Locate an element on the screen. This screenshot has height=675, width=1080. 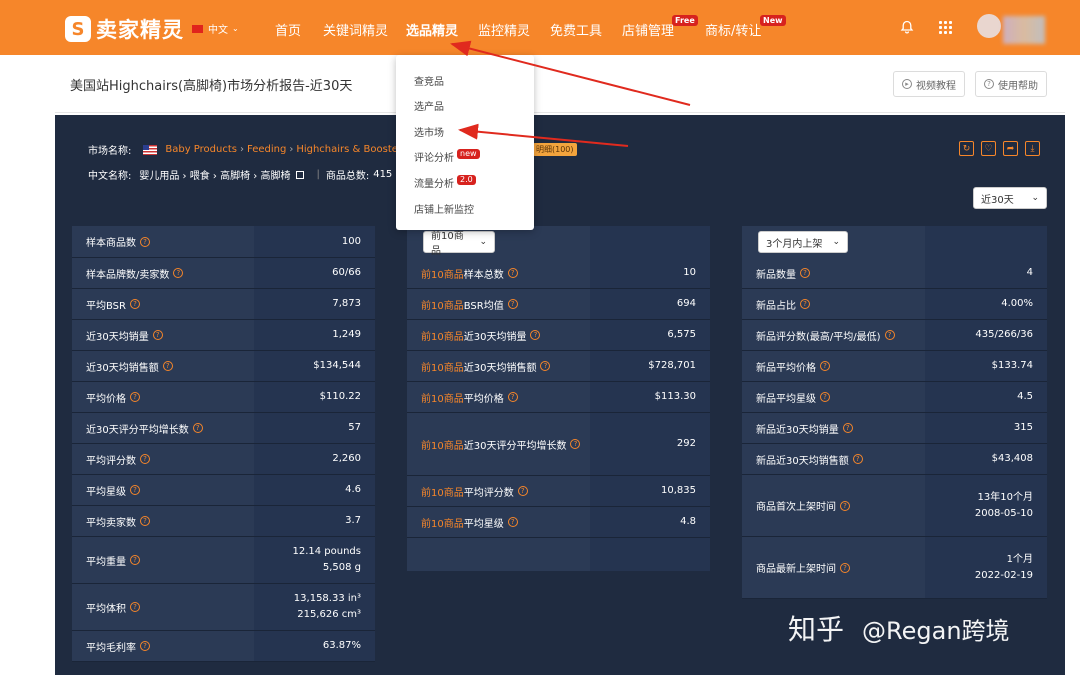
menu-item-store-monitor: 店铺上新监控 is located at coordinates (444, 208).